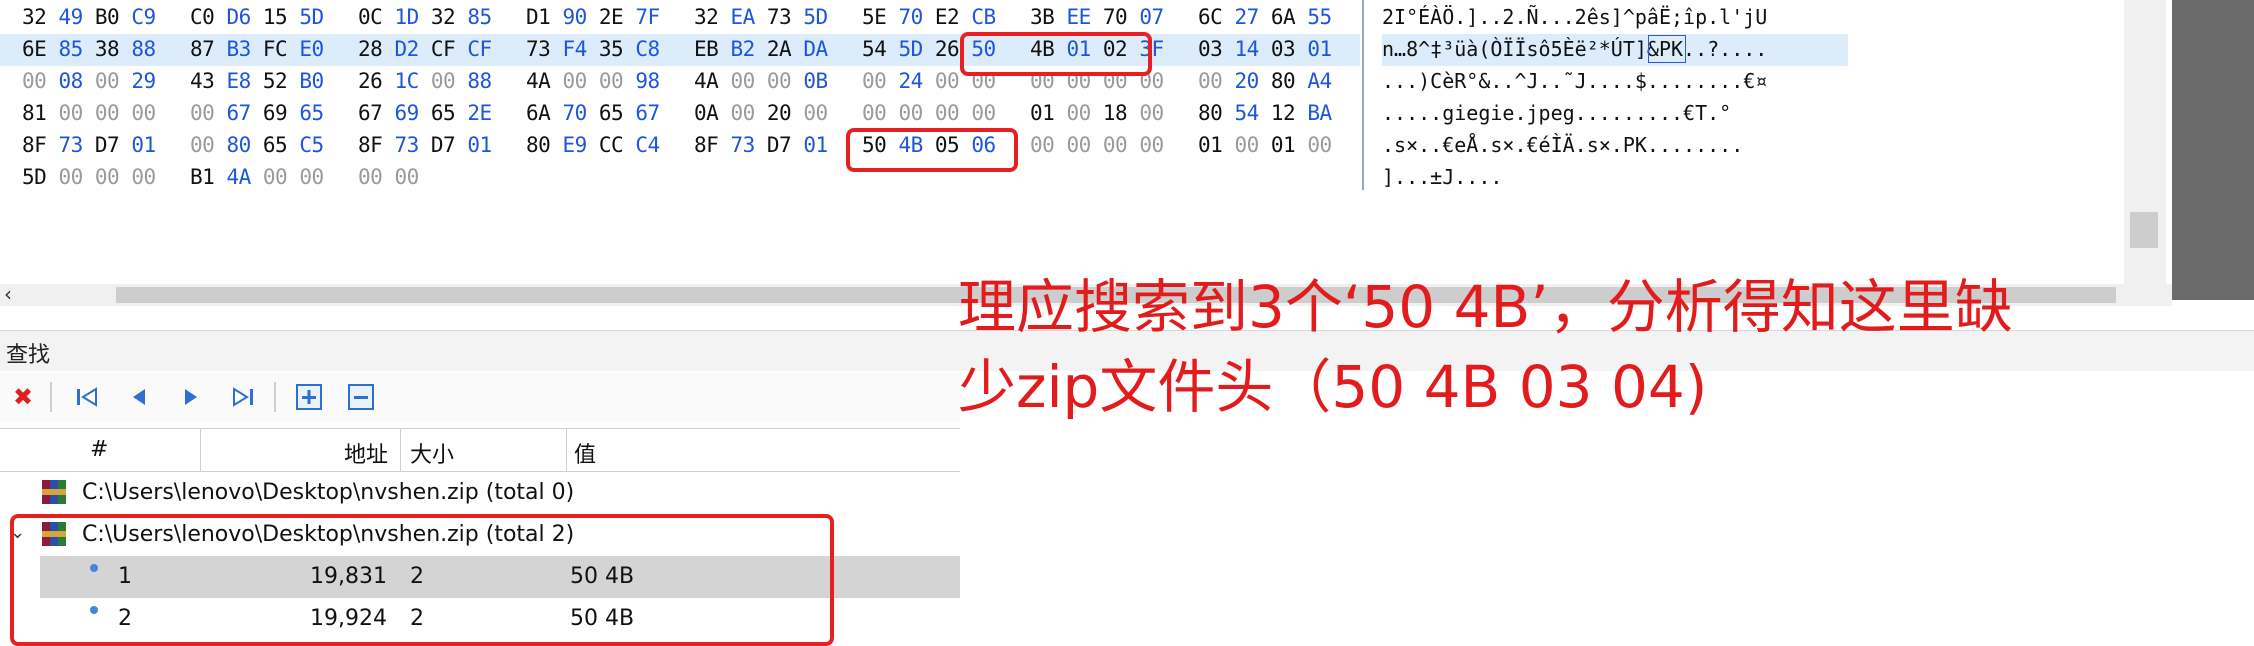 The height and width of the screenshot is (646, 2254). What do you see at coordinates (2144, 230) in the screenshot?
I see `scroll-thumb` at bounding box center [2144, 230].